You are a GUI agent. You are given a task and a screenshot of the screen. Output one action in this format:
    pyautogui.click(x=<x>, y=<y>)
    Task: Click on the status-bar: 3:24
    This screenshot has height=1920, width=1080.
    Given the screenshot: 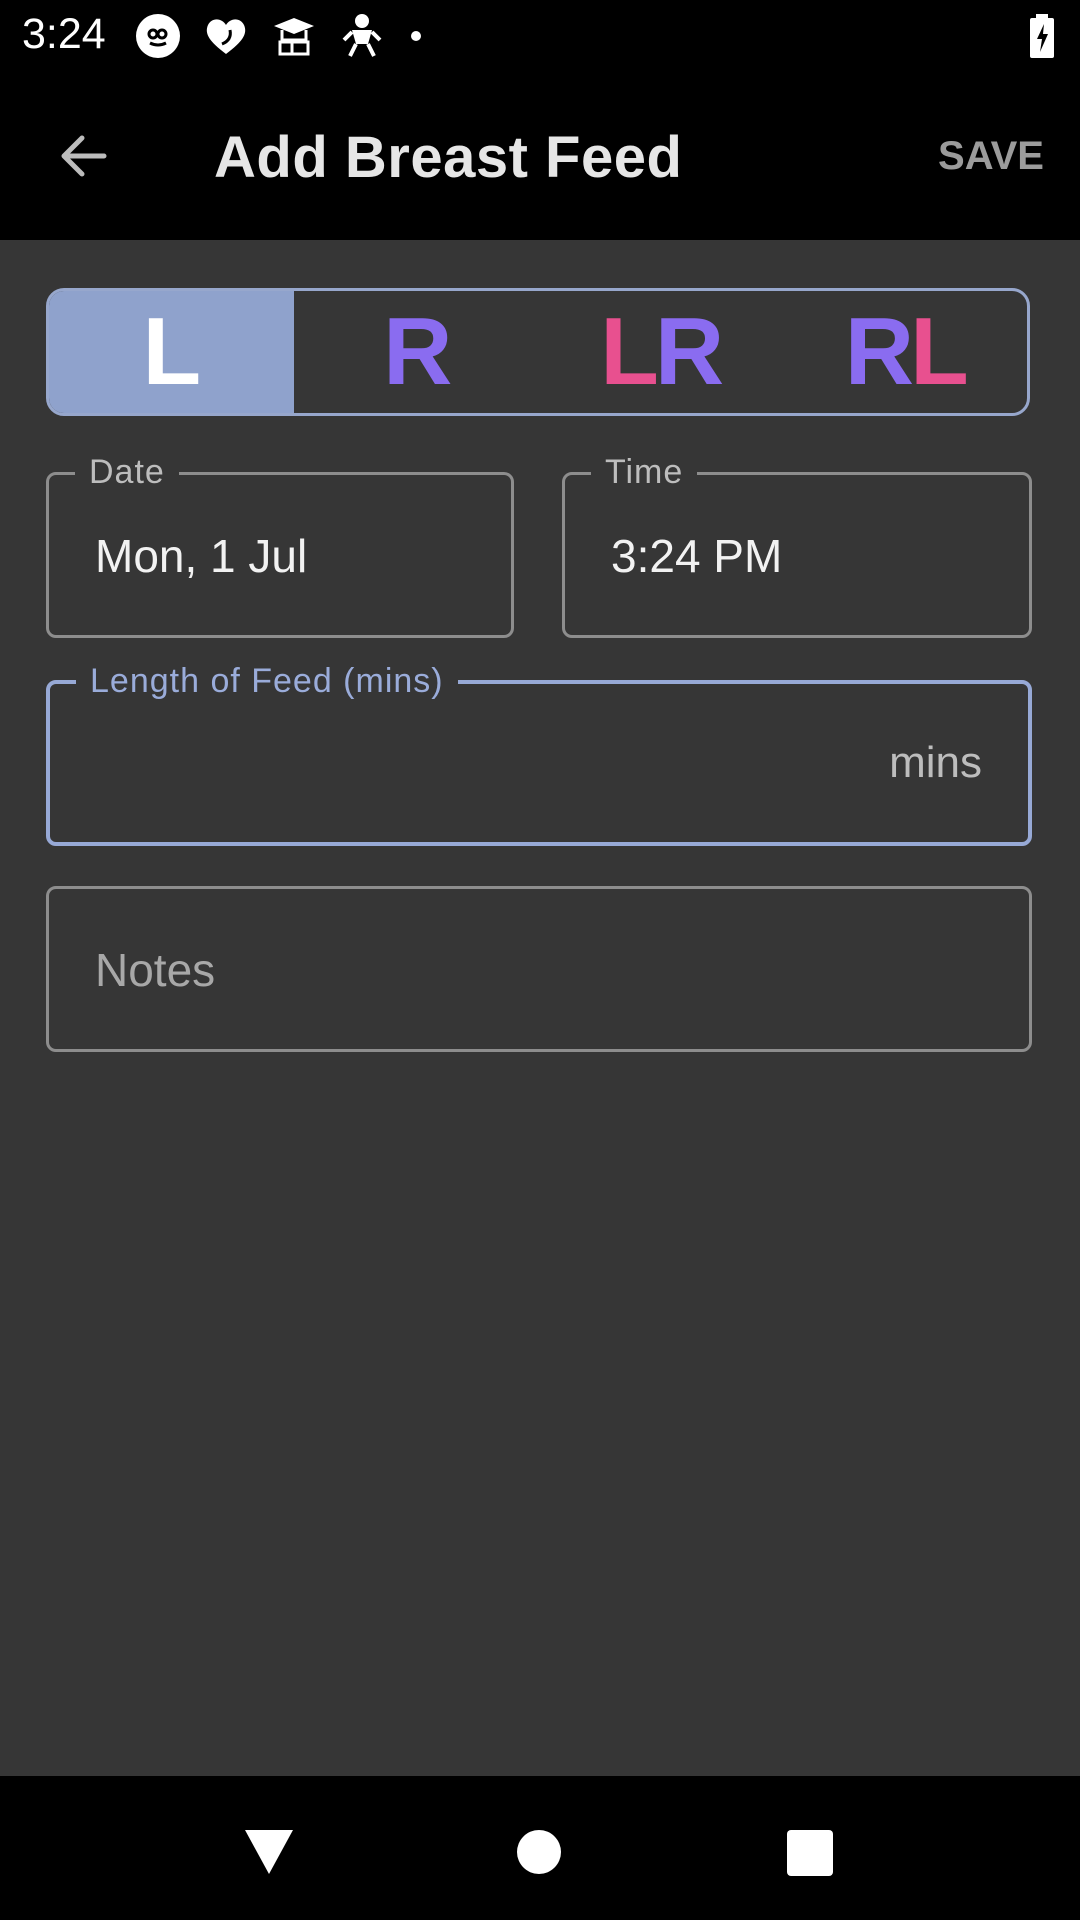 What is the action you would take?
    pyautogui.click(x=540, y=36)
    